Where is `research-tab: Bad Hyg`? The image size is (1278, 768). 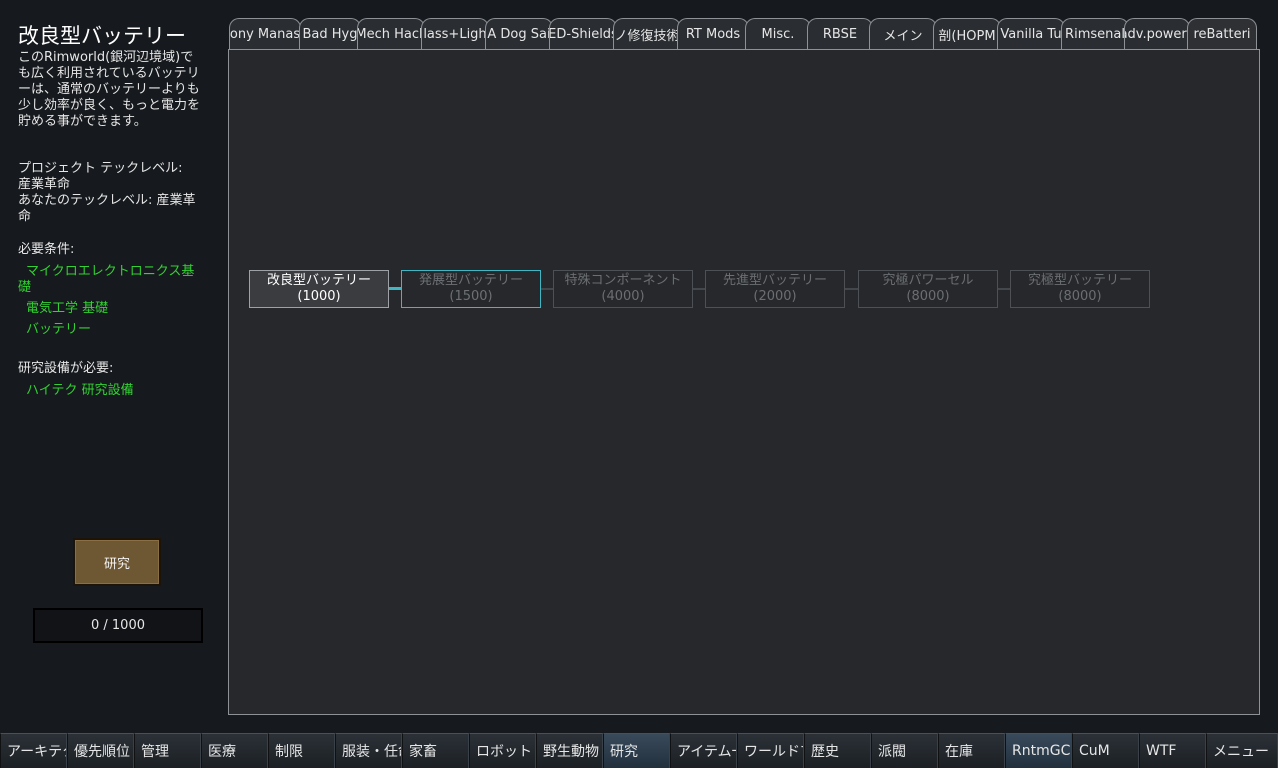
research-tab: Bad Hyg is located at coordinates (330, 33).